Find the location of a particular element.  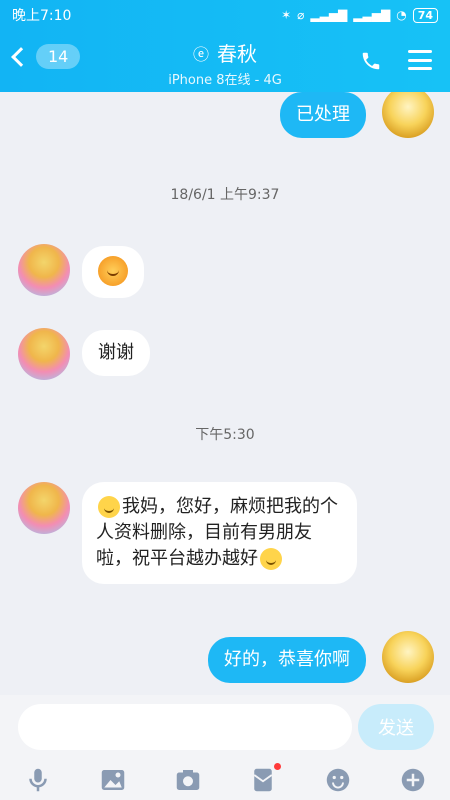

message-bubble: 我妈，您好，麻烦把我的个人资料删除，目前有男朋友啦，祝平台越办越好 is located at coordinates (219, 533).